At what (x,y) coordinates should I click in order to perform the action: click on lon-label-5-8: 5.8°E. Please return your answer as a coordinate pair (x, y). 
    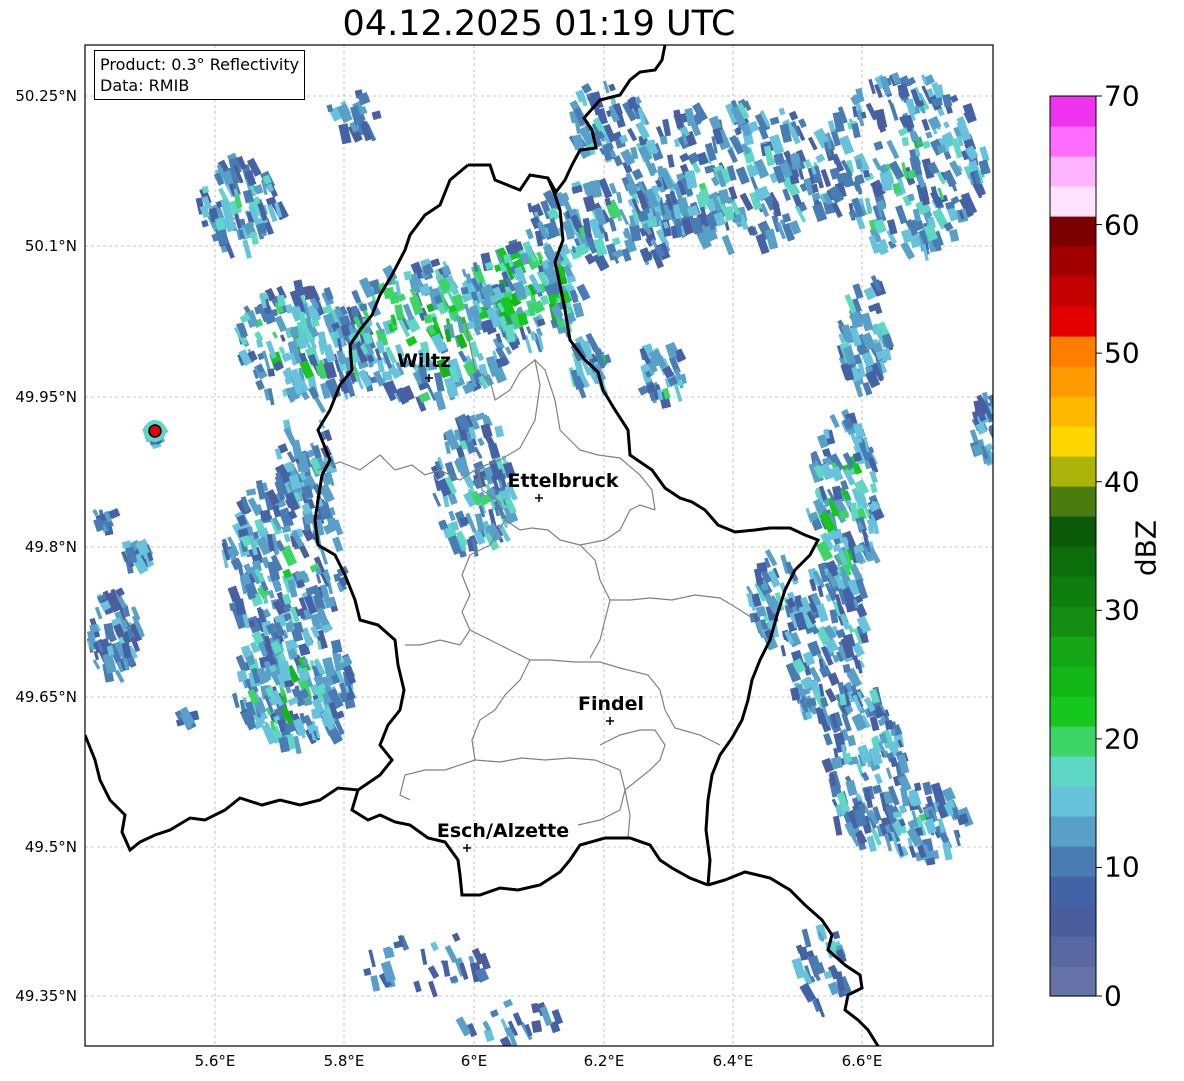
    Looking at the image, I should click on (344, 1061).